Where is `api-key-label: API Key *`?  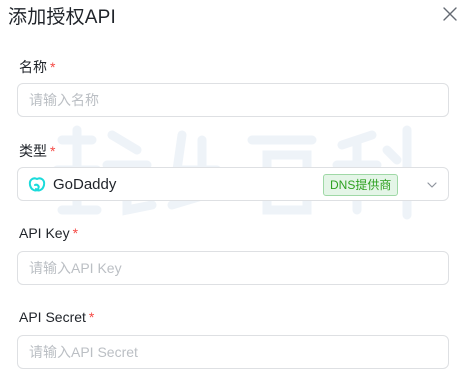 api-key-label: API Key * is located at coordinates (49, 233).